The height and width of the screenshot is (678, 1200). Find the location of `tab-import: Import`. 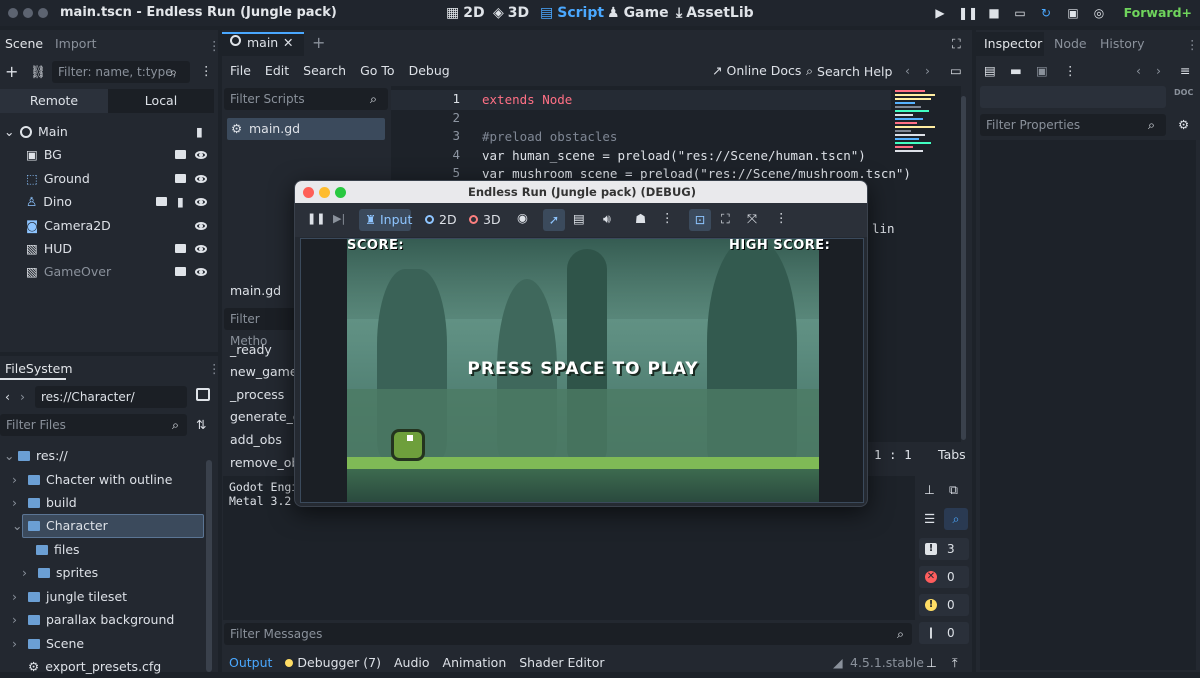

tab-import: Import is located at coordinates (76, 43).